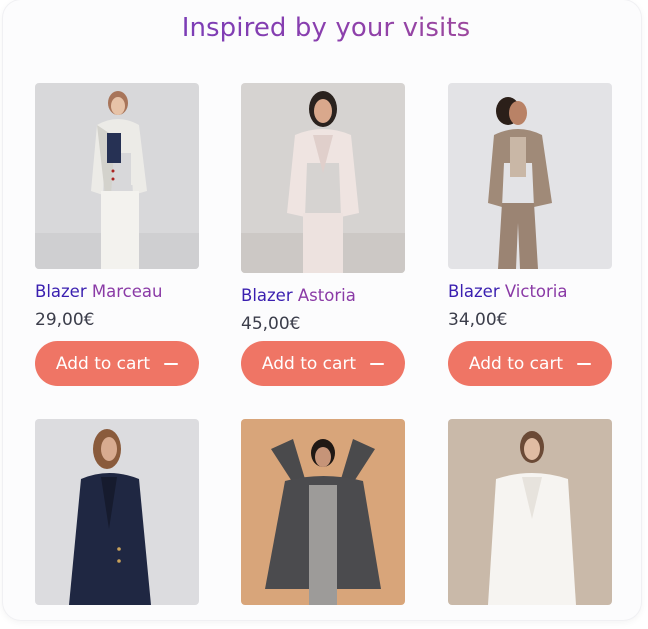  I want to click on product-price: 34,00€, so click(478, 320).